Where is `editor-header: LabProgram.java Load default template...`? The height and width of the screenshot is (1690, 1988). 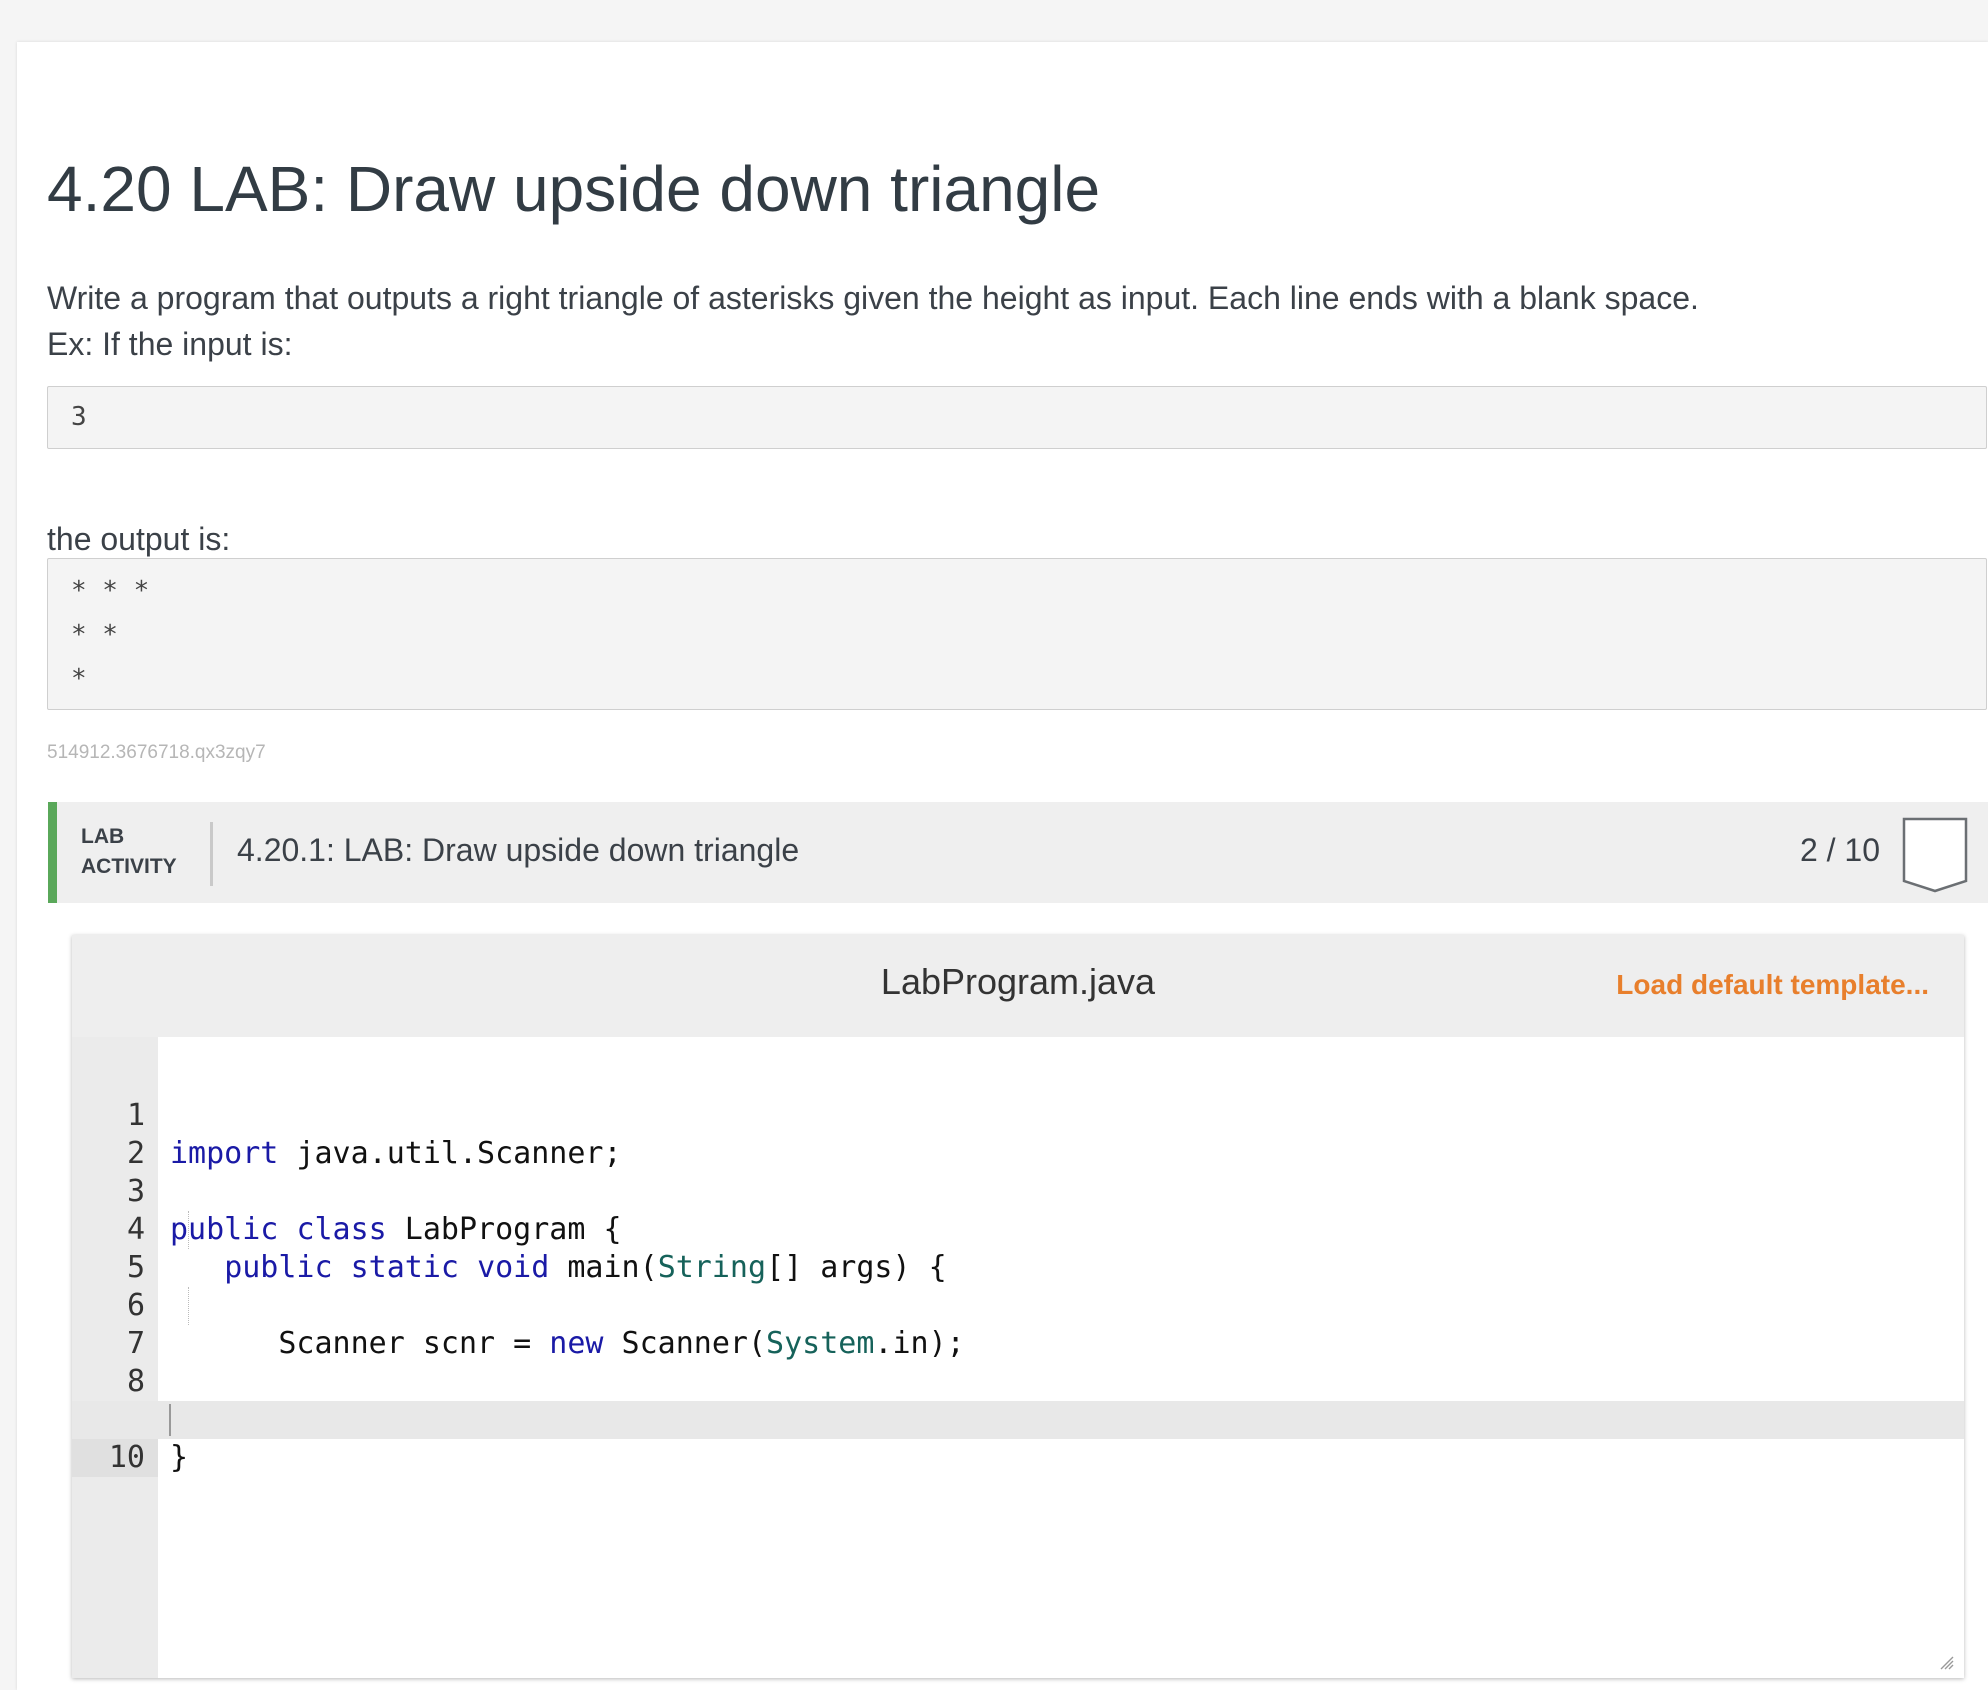 editor-header: LabProgram.java Load default template... is located at coordinates (1018, 986).